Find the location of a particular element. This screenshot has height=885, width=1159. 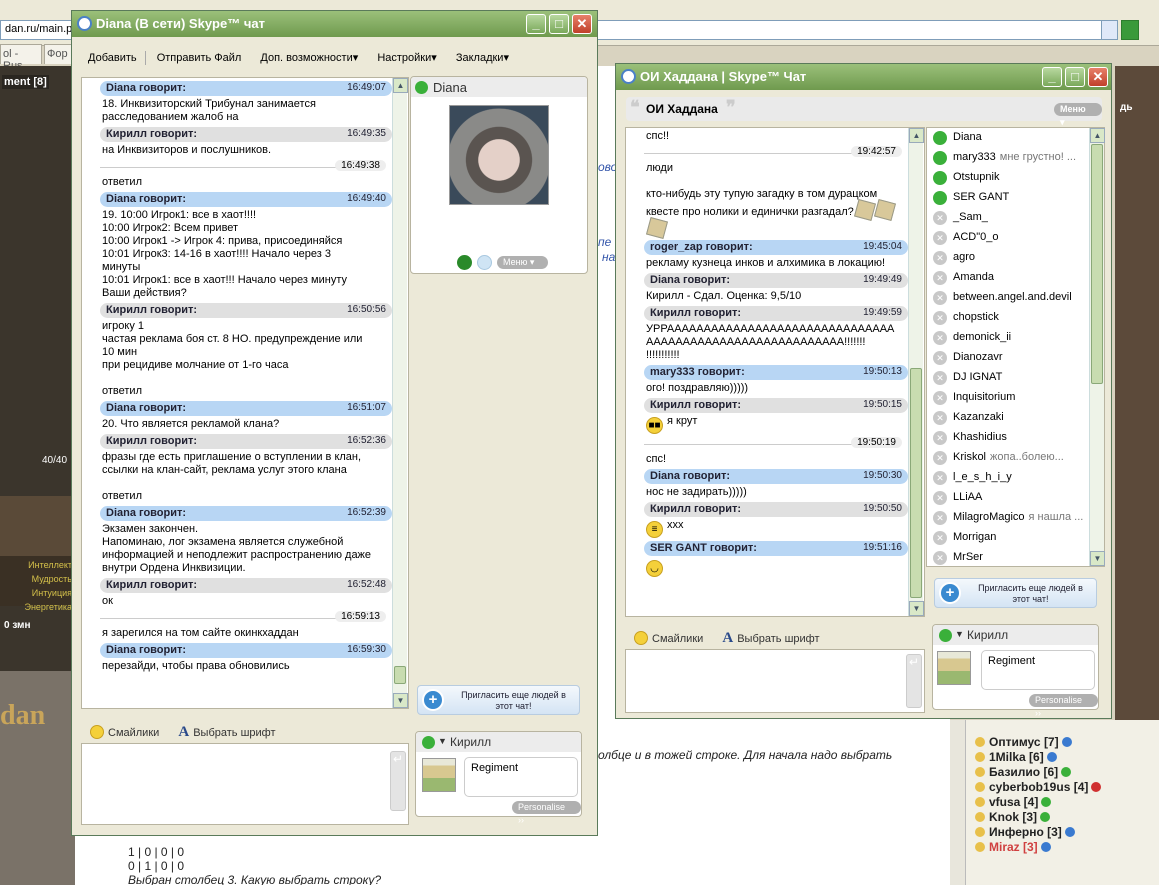

participant-item: Diana is located at coordinates (1015, 138).